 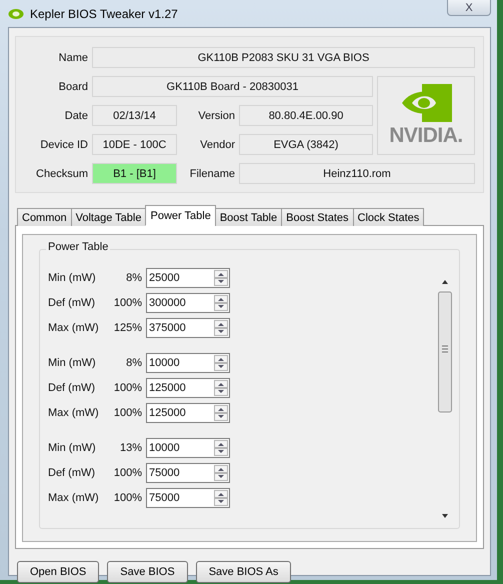 I want to click on tab: Clock States, so click(x=388, y=217).